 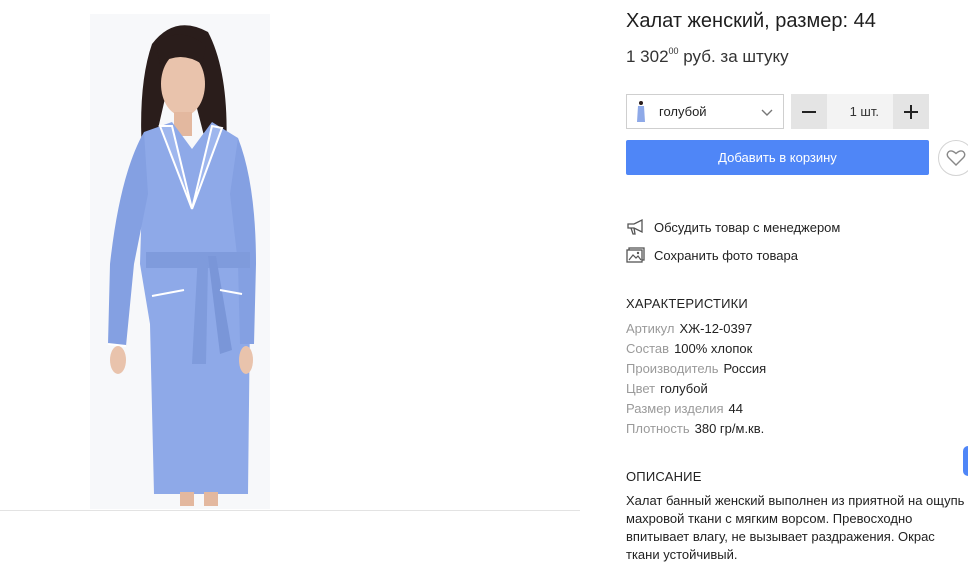 I want to click on price-cents: 00, so click(x=673, y=51).